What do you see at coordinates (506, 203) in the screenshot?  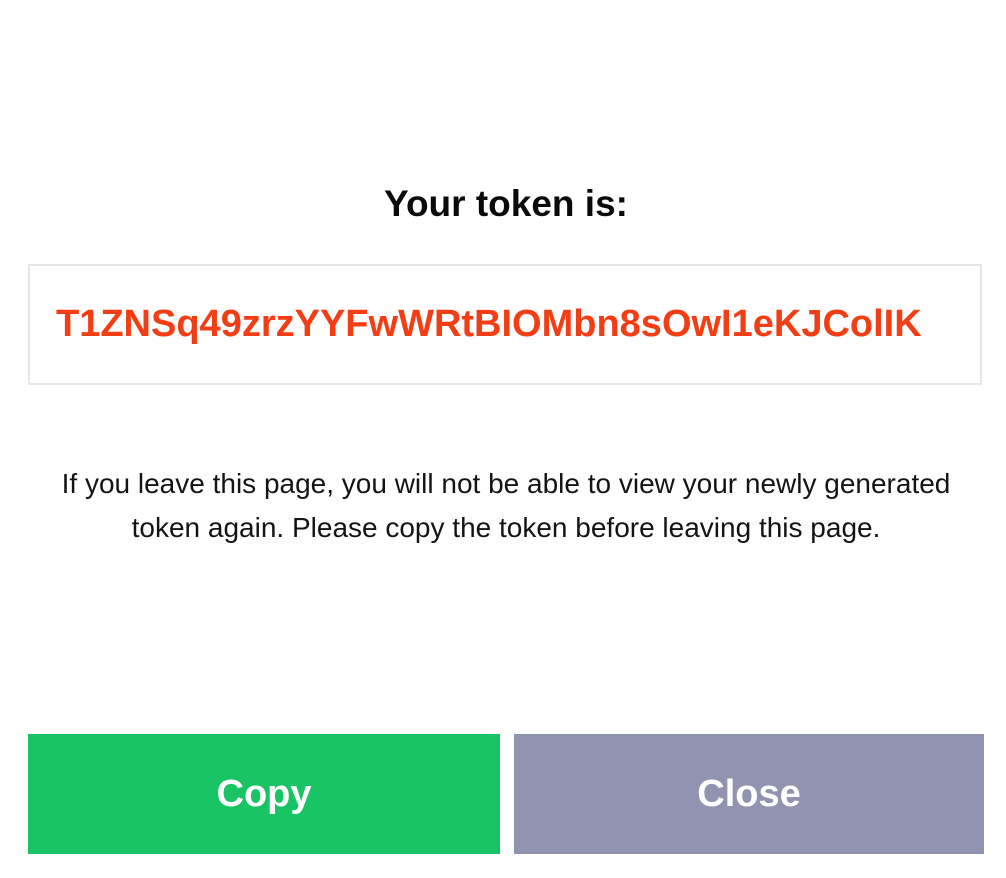 I see `dialog-title: Your token is:` at bounding box center [506, 203].